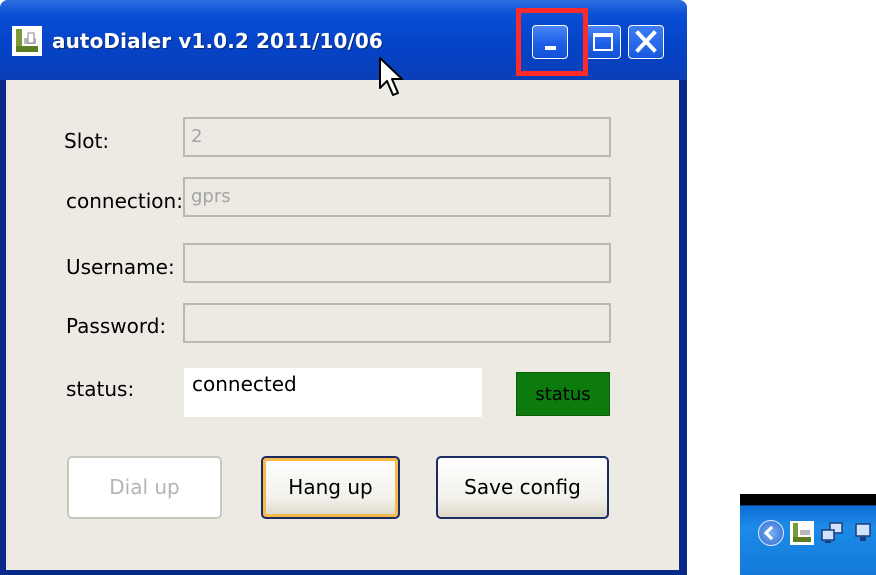  What do you see at coordinates (124, 201) in the screenshot?
I see `connection-label: connection:` at bounding box center [124, 201].